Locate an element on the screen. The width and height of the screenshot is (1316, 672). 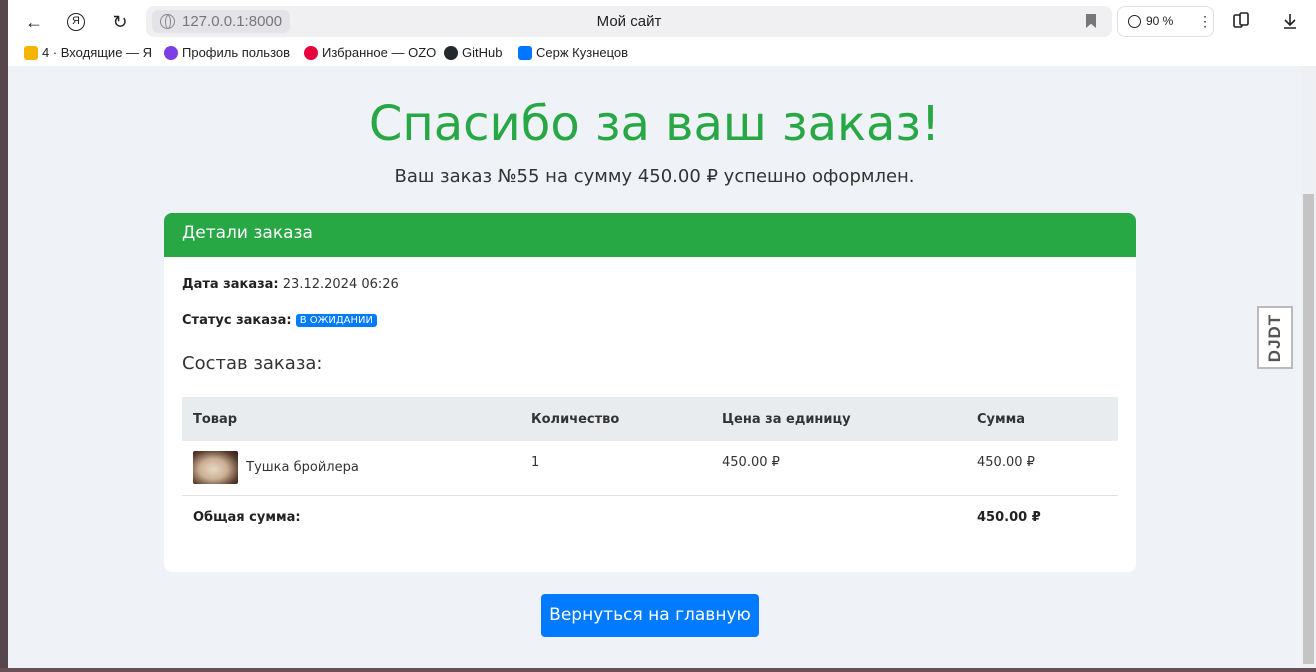
total-row: Общая сумма: 450.00 ₽ is located at coordinates (650, 517).